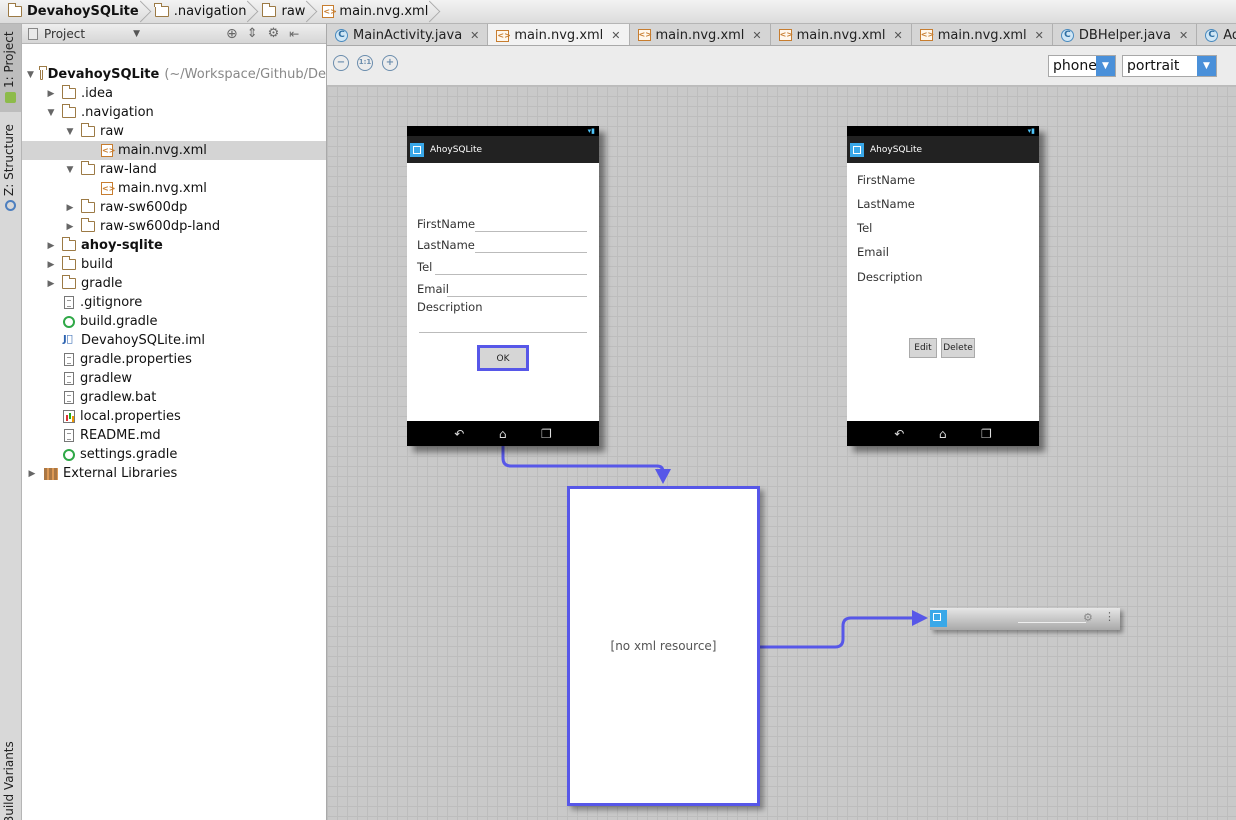  I want to click on menu-action-bar: ⚙ ⋮, so click(1025, 619).